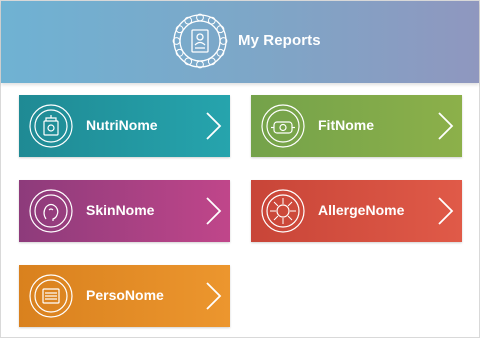 This screenshot has width=480, height=338. What do you see at coordinates (51, 211) in the screenshot?
I see `face-profile-icon` at bounding box center [51, 211].